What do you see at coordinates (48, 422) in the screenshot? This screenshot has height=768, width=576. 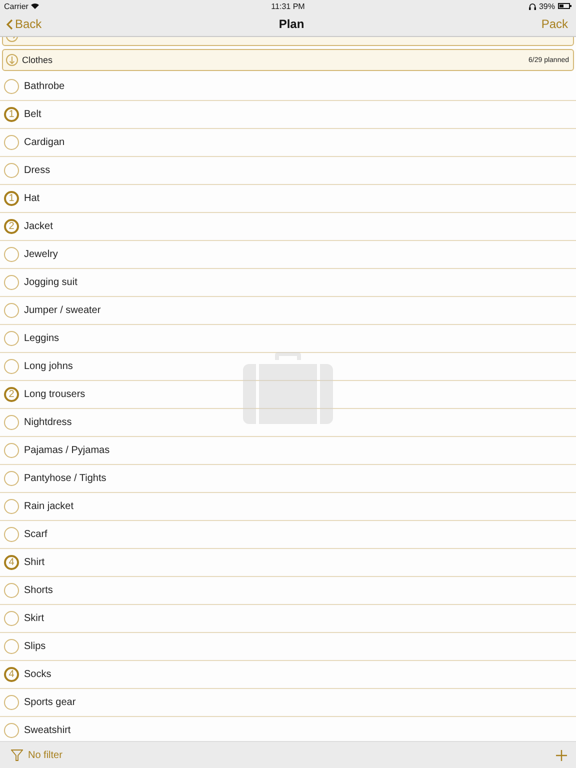 I see `item-name: Nightdress` at bounding box center [48, 422].